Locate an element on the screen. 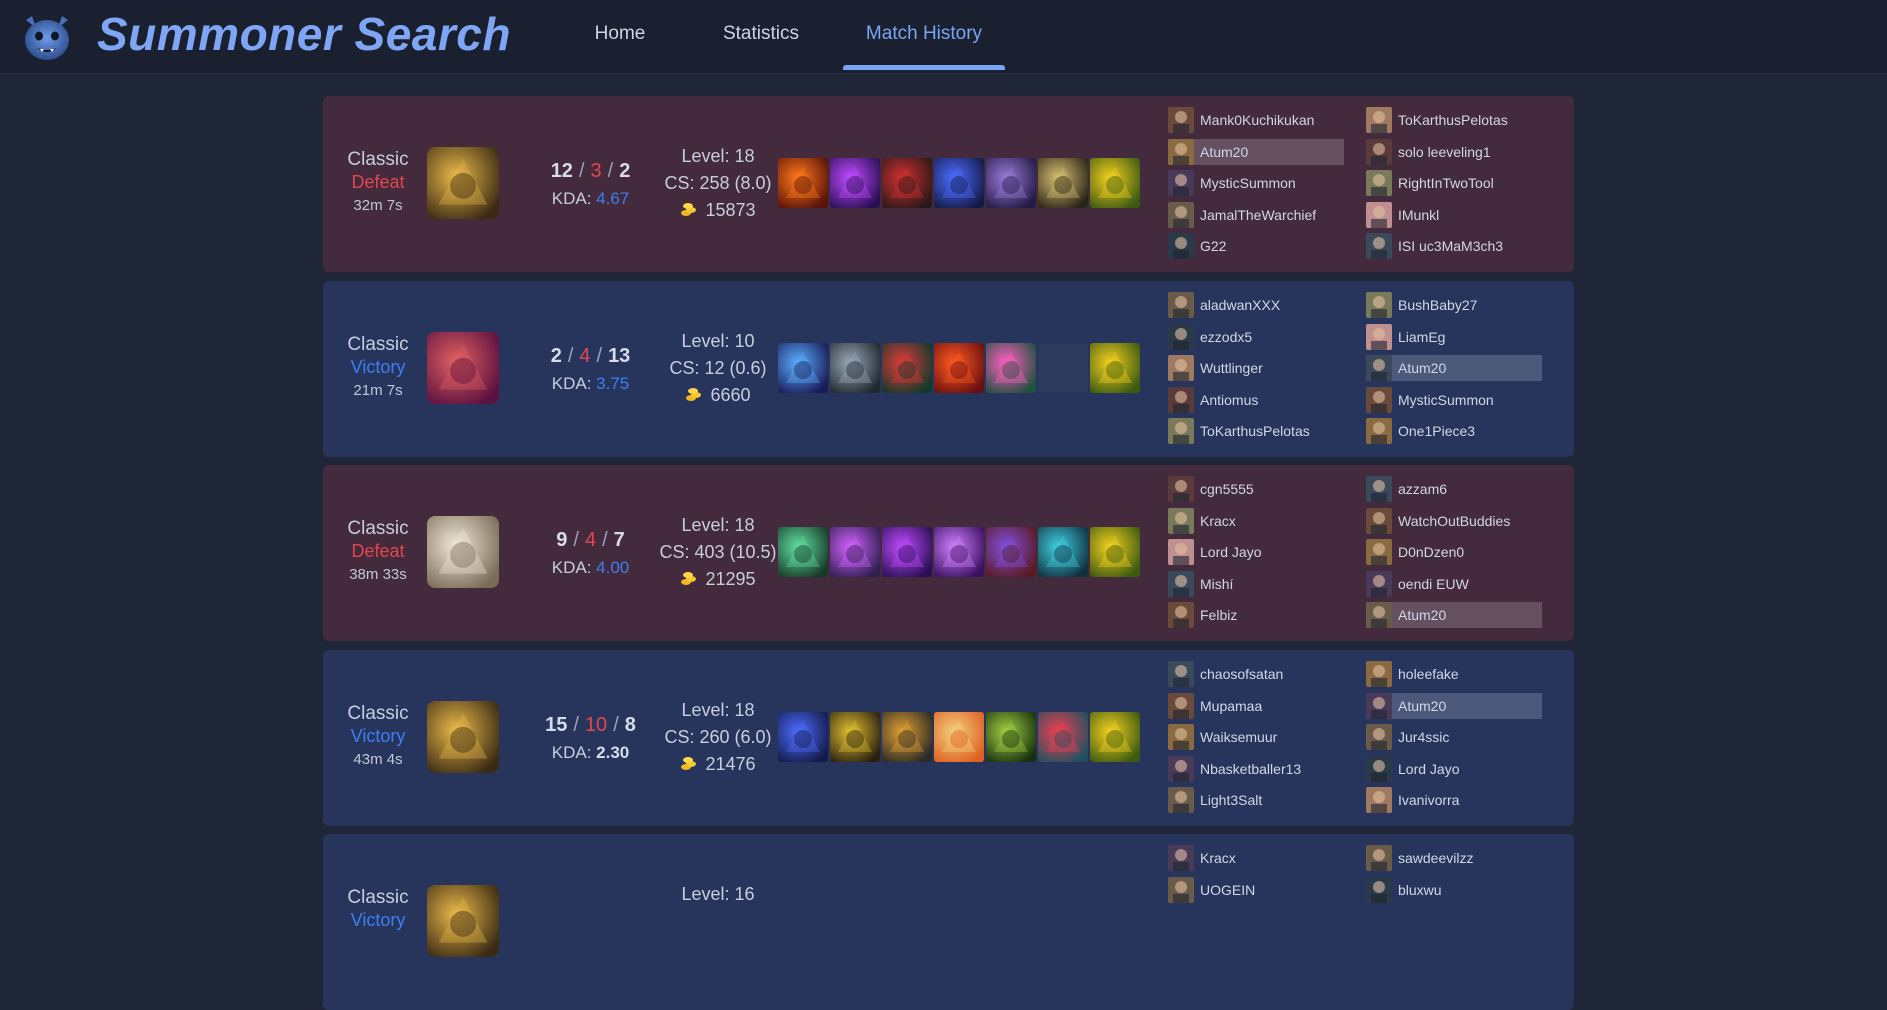 This screenshot has height=1010, width=1887. participant-team1: Mupamaa is located at coordinates (1256, 705).